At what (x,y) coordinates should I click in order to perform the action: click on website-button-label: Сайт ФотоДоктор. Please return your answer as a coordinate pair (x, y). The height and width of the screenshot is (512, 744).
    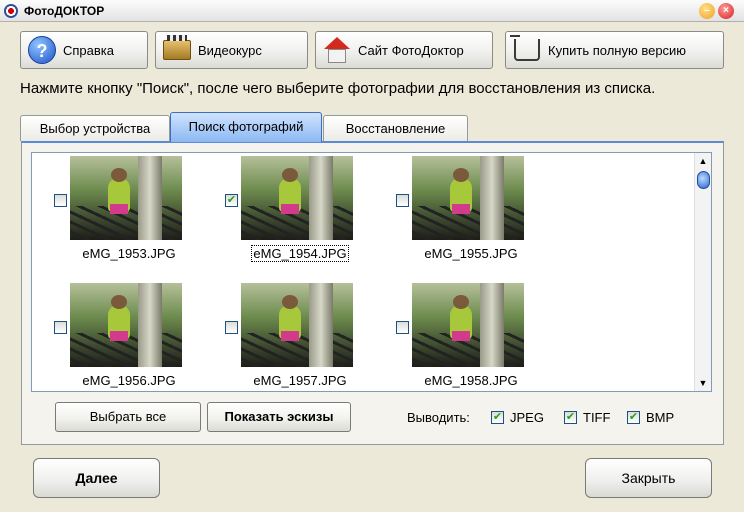
    Looking at the image, I should click on (411, 50).